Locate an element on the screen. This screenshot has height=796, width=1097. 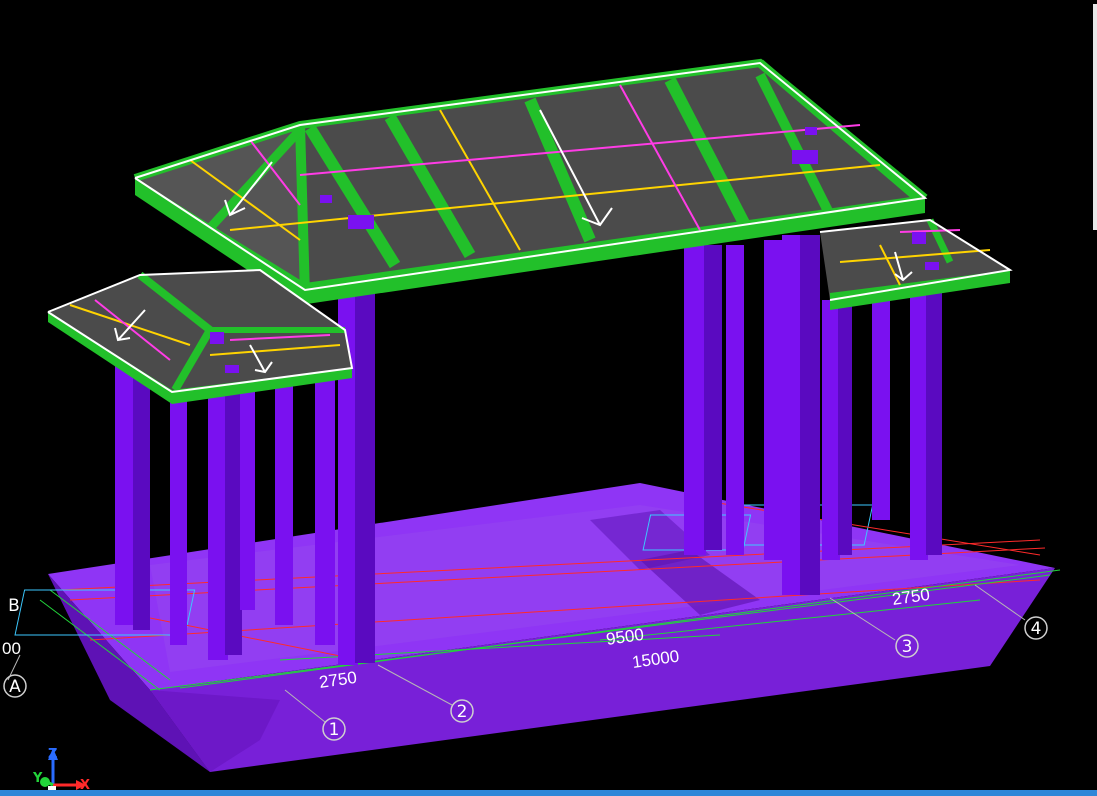
svg-text: B is located at coordinates (14, 606).